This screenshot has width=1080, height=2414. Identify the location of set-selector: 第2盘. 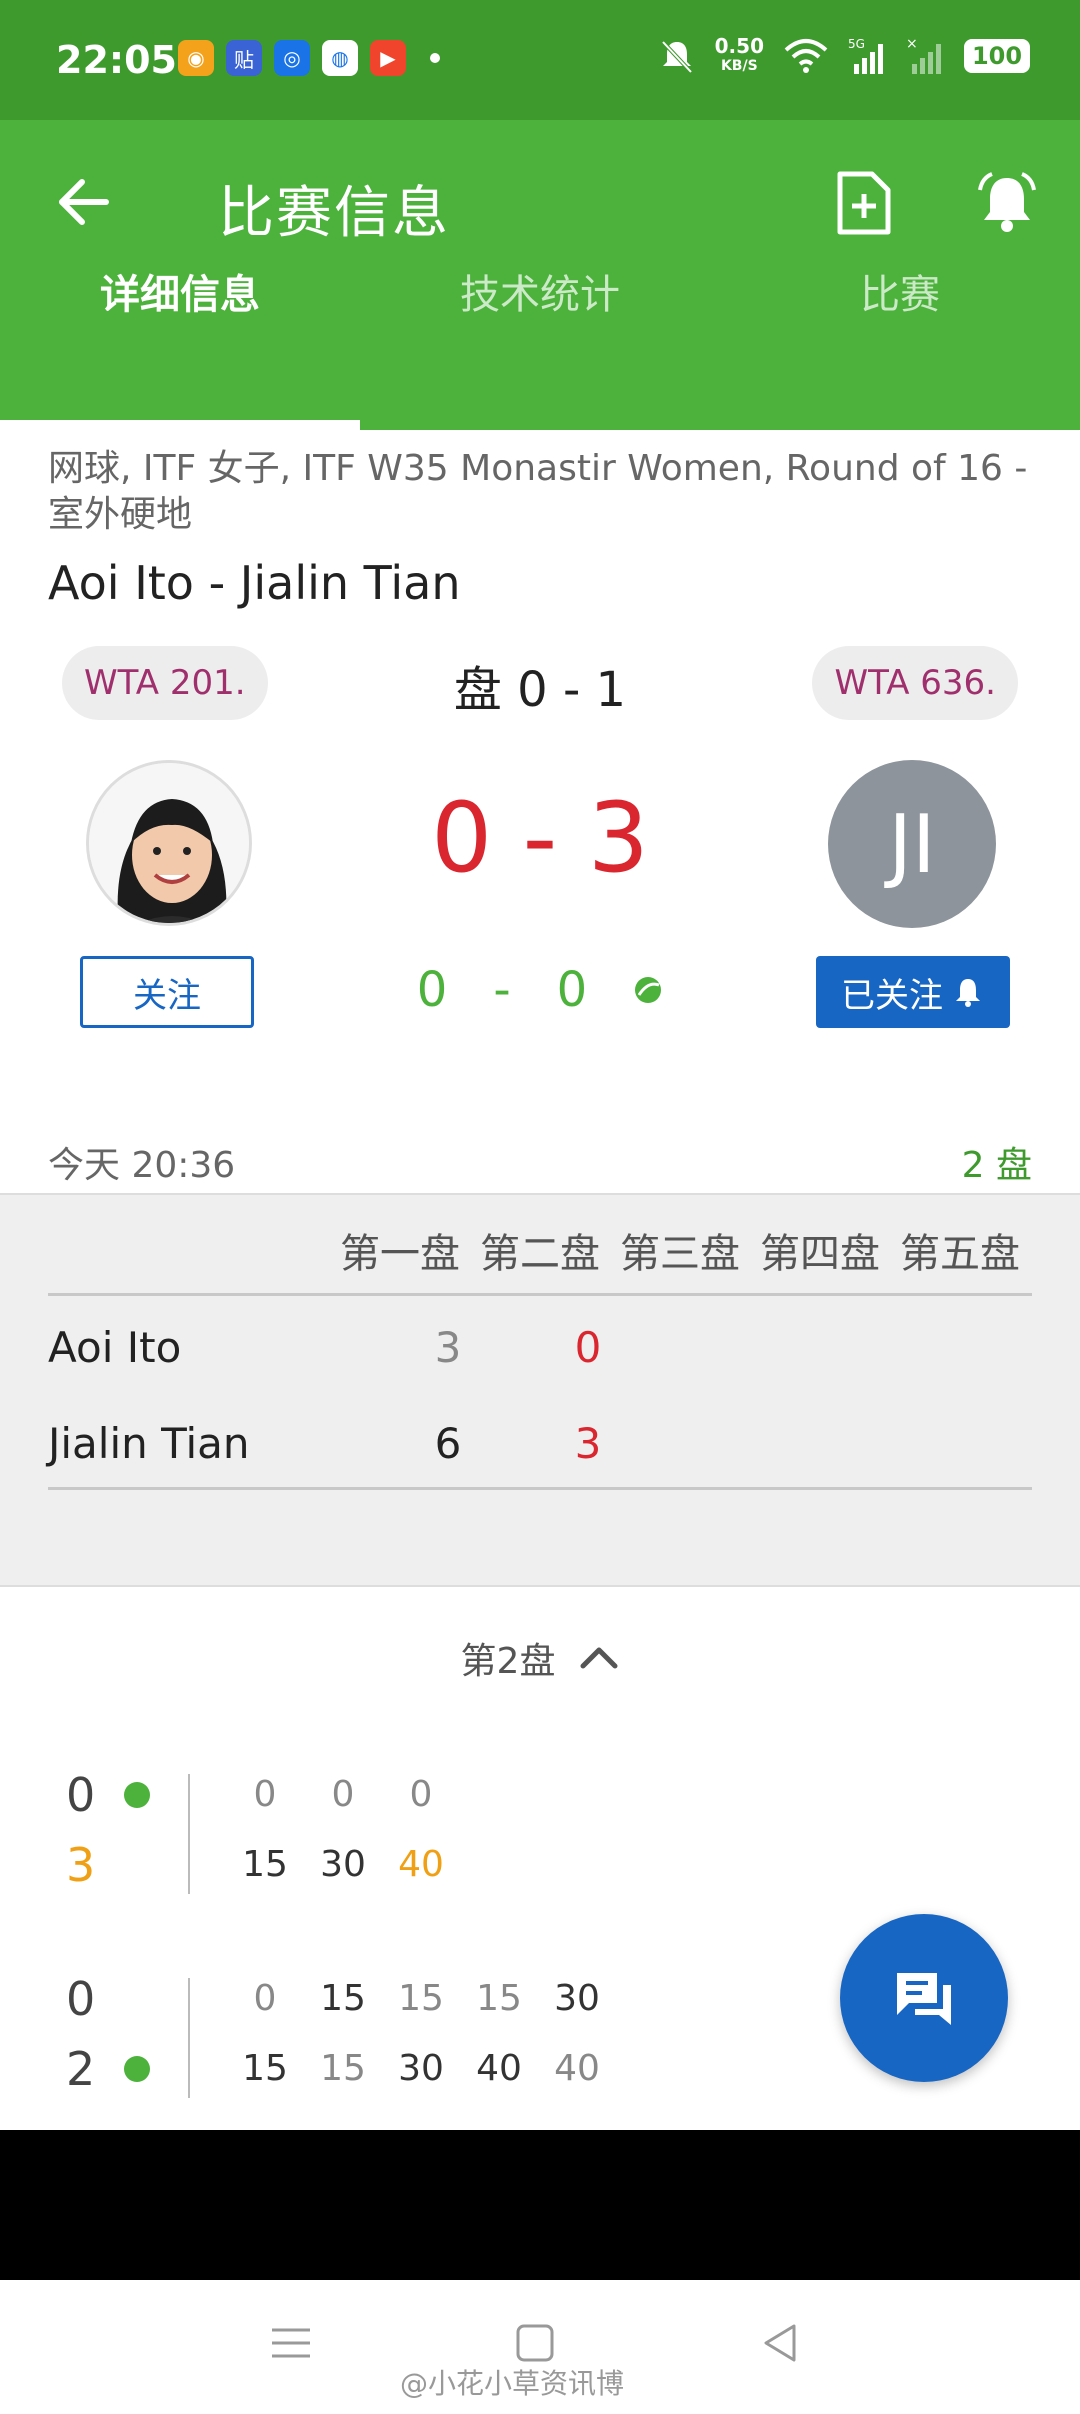
(540, 1658).